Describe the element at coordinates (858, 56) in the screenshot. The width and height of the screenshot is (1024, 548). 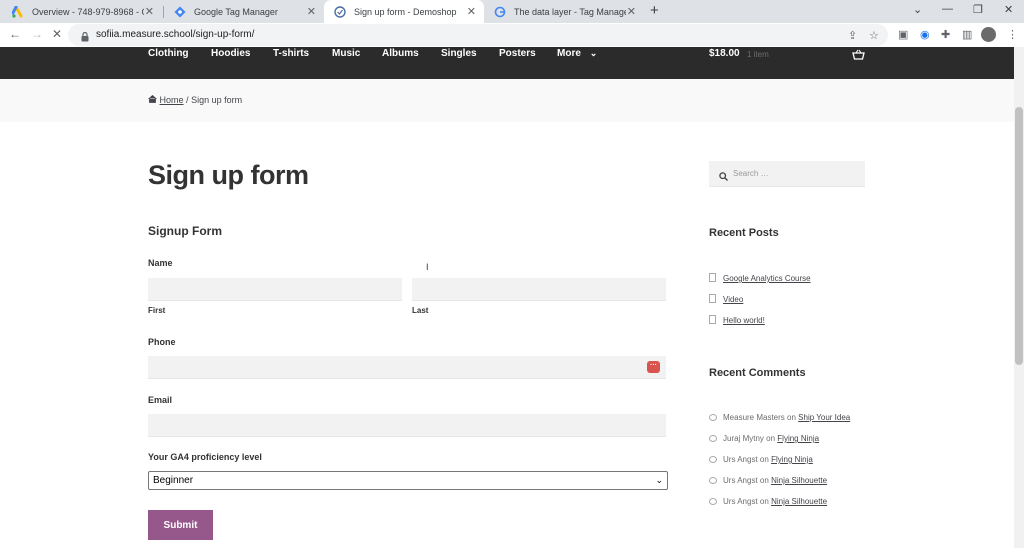
I see `basket-icon` at that location.